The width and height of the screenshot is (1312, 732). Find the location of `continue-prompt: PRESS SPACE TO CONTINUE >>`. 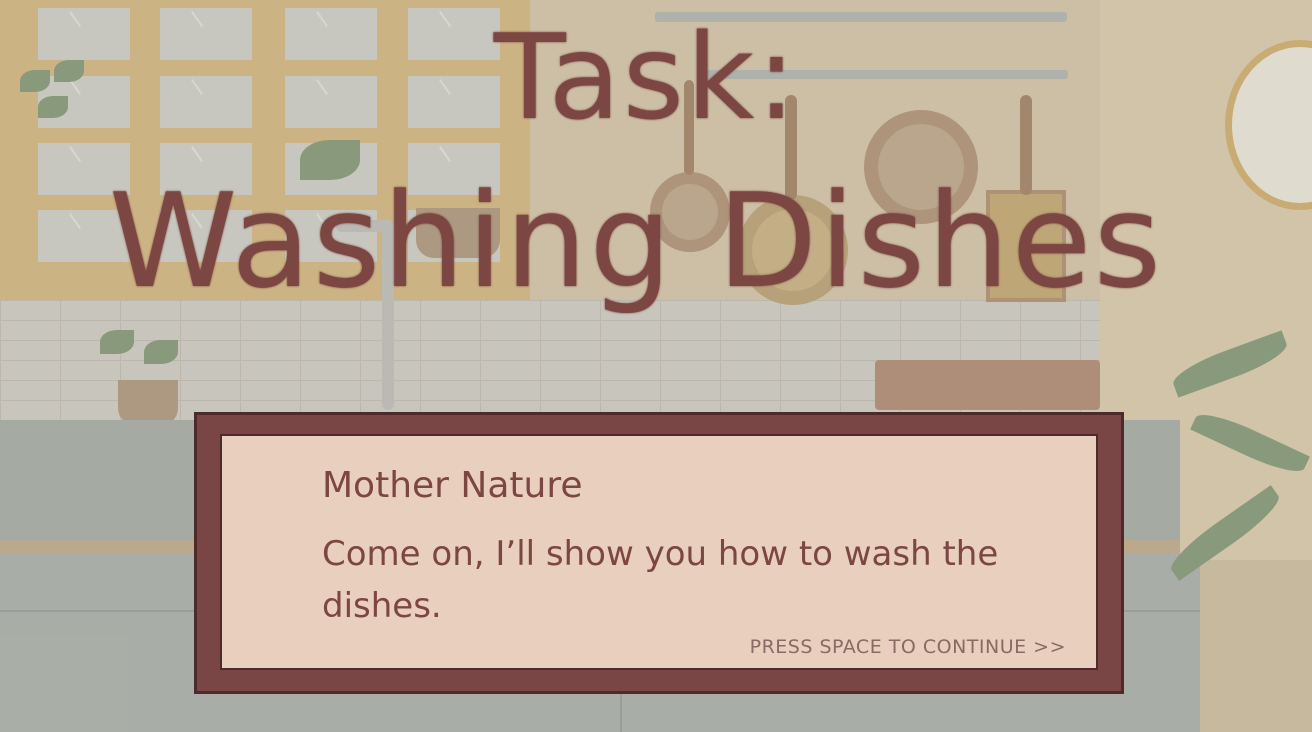

continue-prompt: PRESS SPACE TO CONTINUE >> is located at coordinates (908, 647).